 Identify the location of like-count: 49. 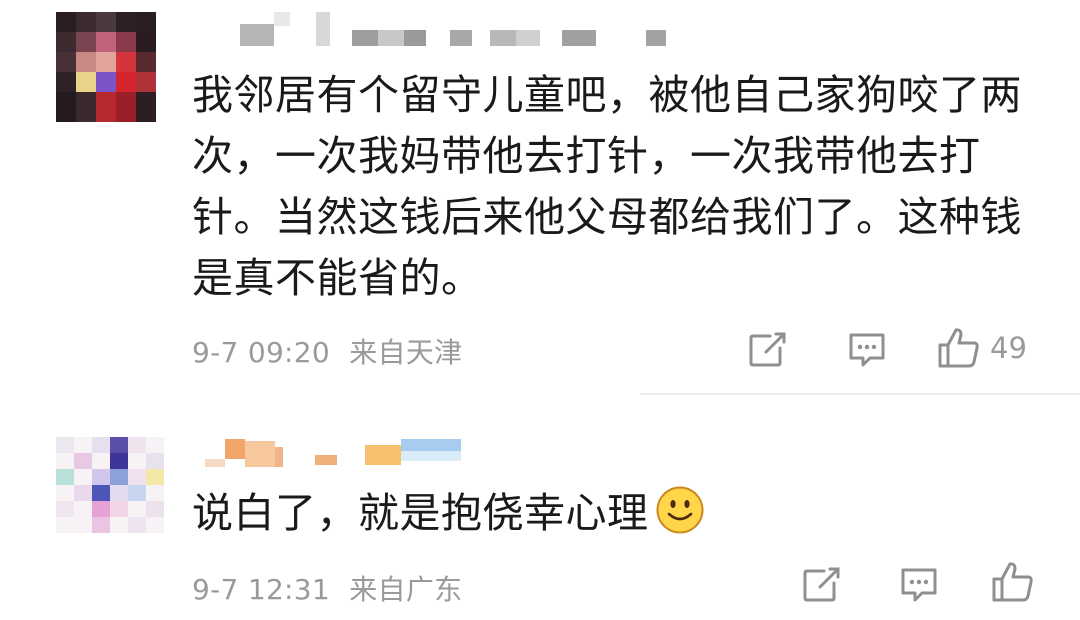
(1008, 348).